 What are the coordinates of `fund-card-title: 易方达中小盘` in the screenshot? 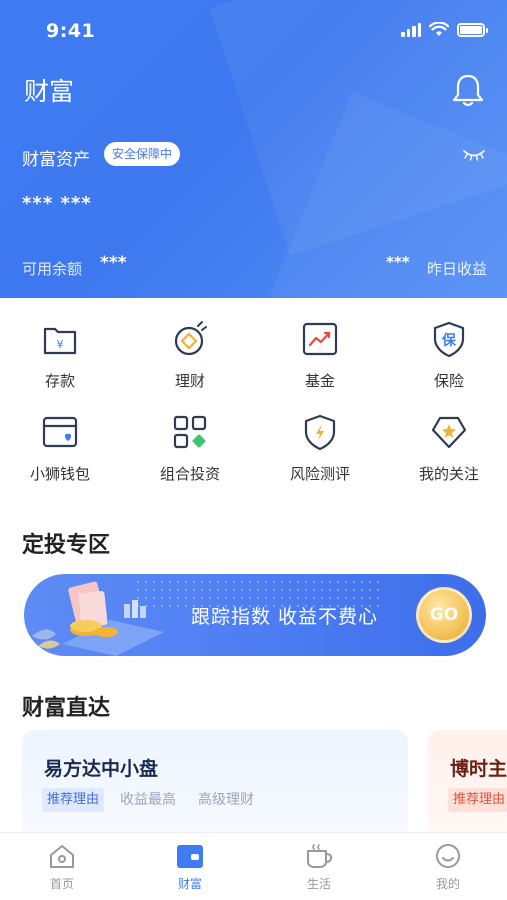 It's located at (101, 769).